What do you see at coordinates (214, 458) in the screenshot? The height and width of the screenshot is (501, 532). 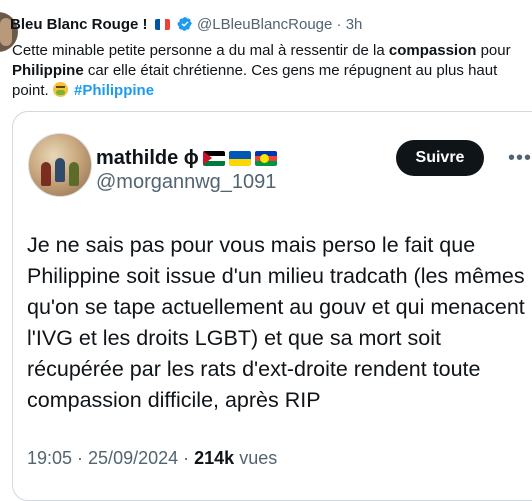 I see `views-count: 214k` at bounding box center [214, 458].